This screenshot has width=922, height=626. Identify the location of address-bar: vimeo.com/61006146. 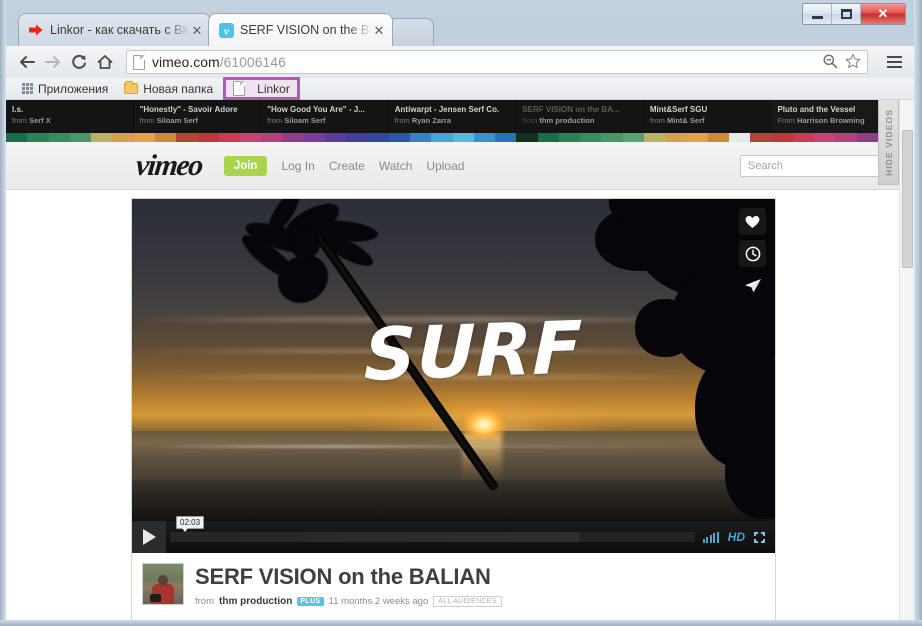
(497, 62).